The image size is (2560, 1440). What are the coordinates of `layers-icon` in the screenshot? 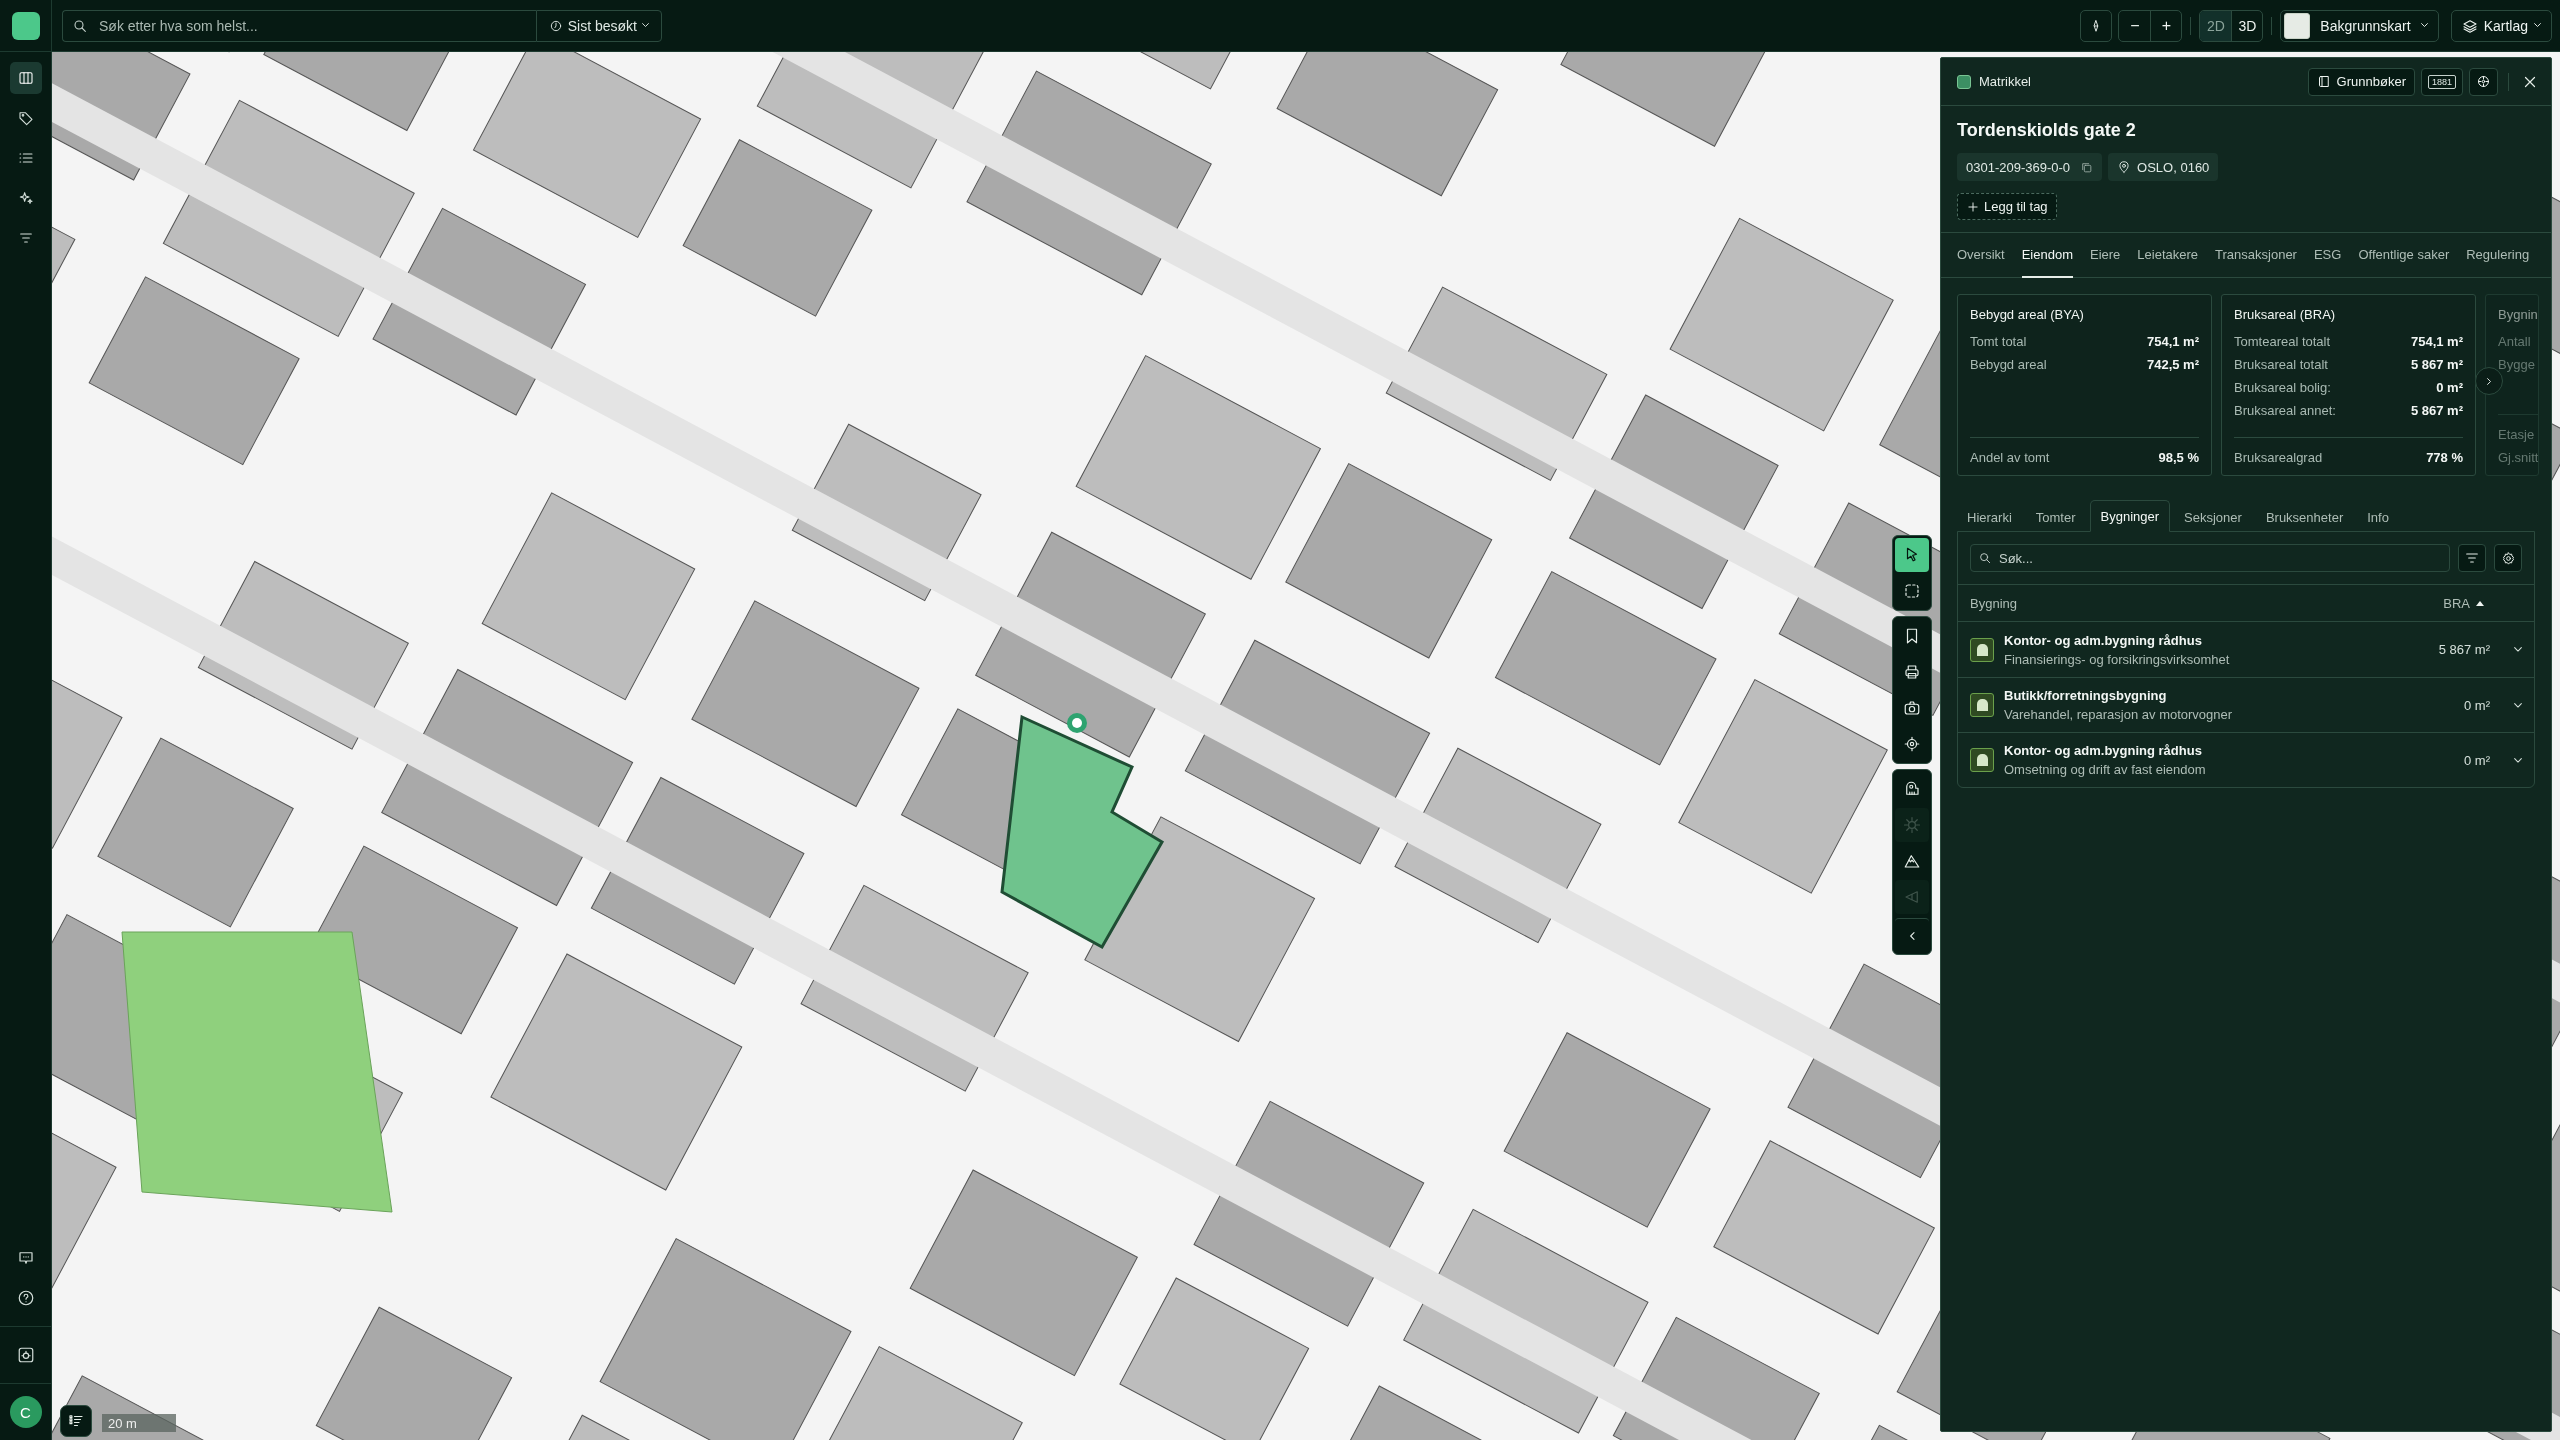 It's located at (2469, 25).